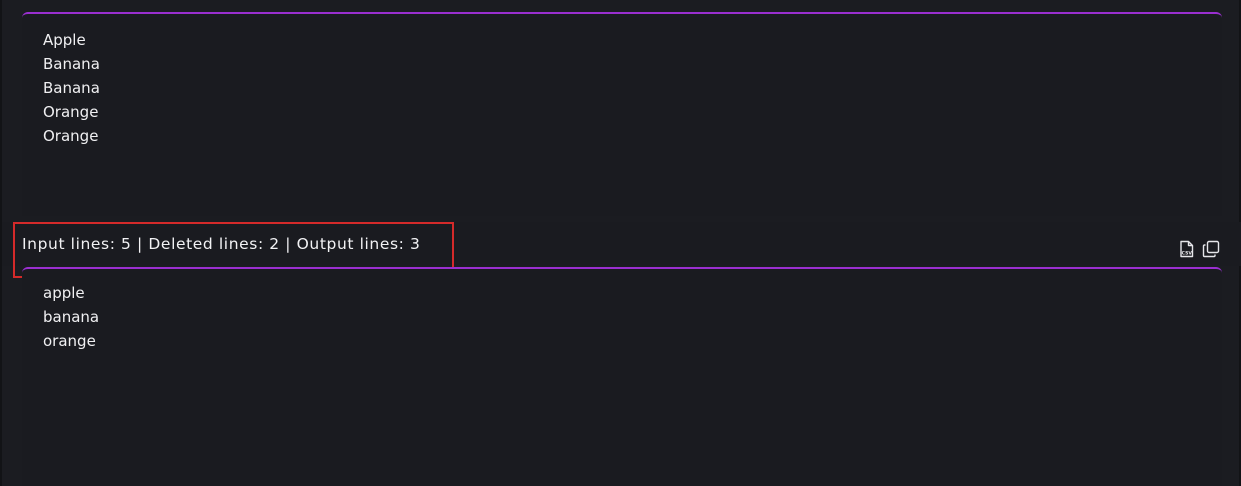 This screenshot has height=486, width=1241. Describe the element at coordinates (1187, 249) in the screenshot. I see `csv-file-icon: CSV` at that location.